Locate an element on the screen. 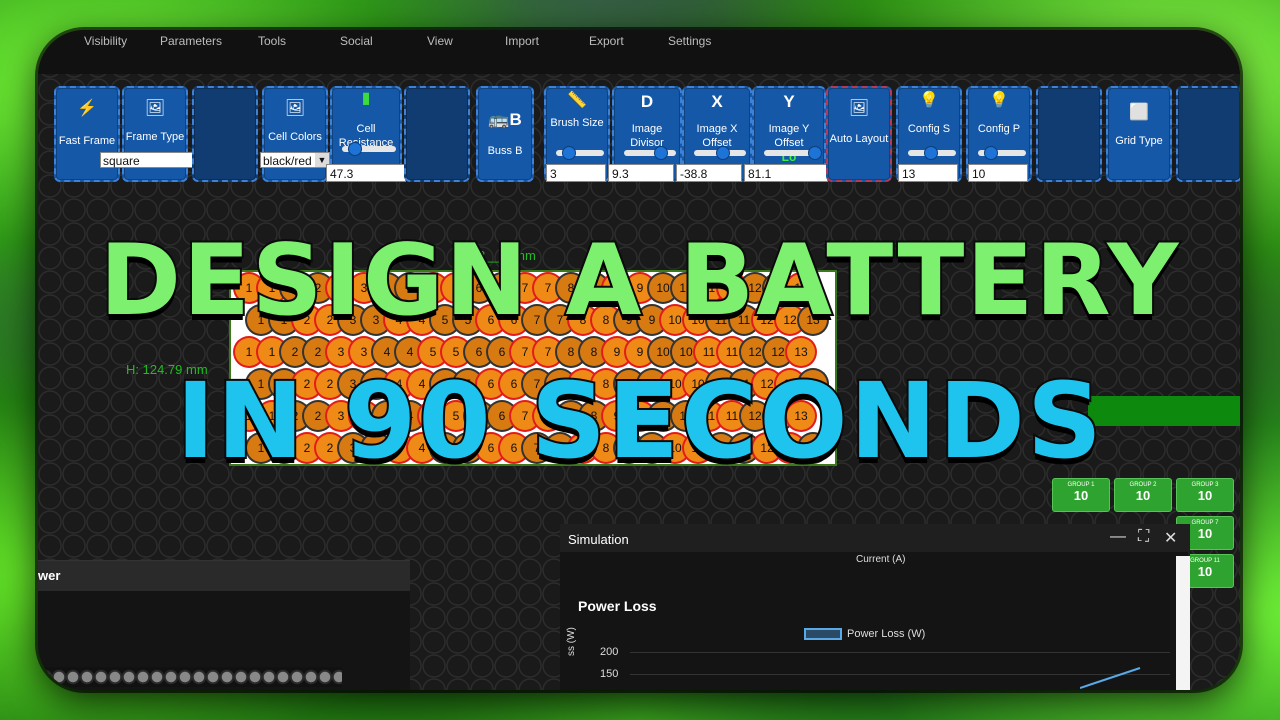 The width and height of the screenshot is (1280, 720). x-glyph-icon: X is located at coordinates (717, 101).